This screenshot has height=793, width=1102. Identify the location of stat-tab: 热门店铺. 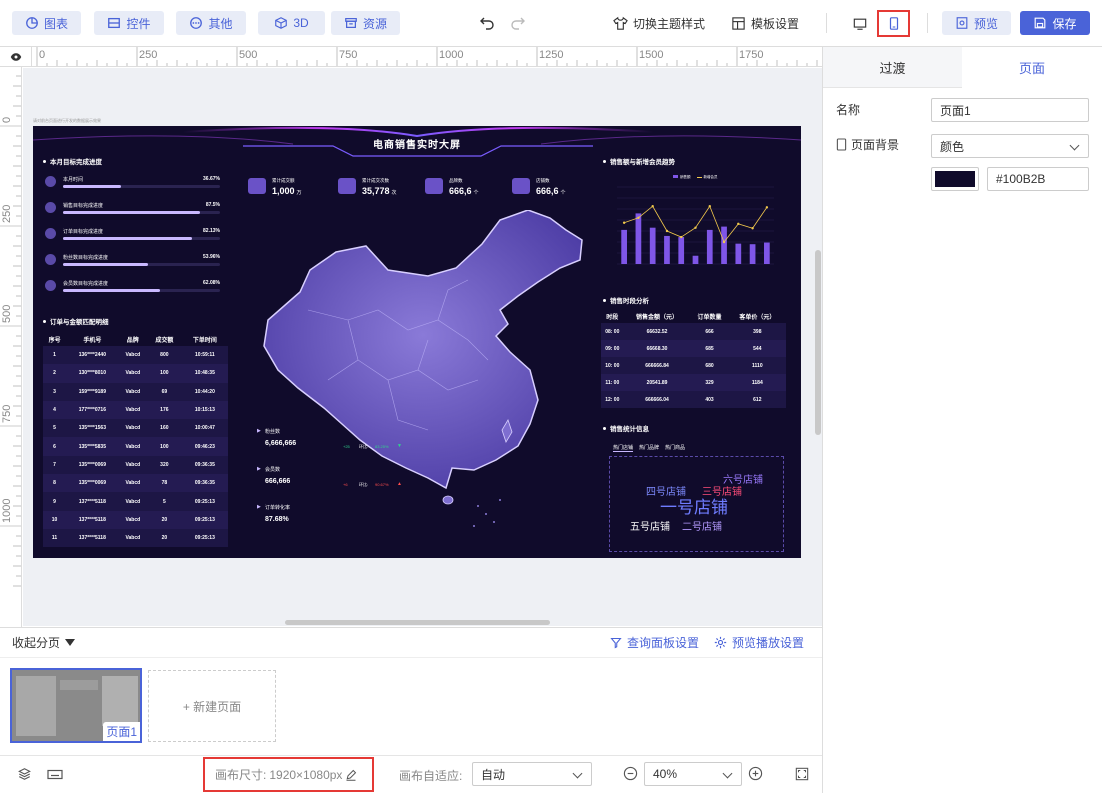
(623, 448).